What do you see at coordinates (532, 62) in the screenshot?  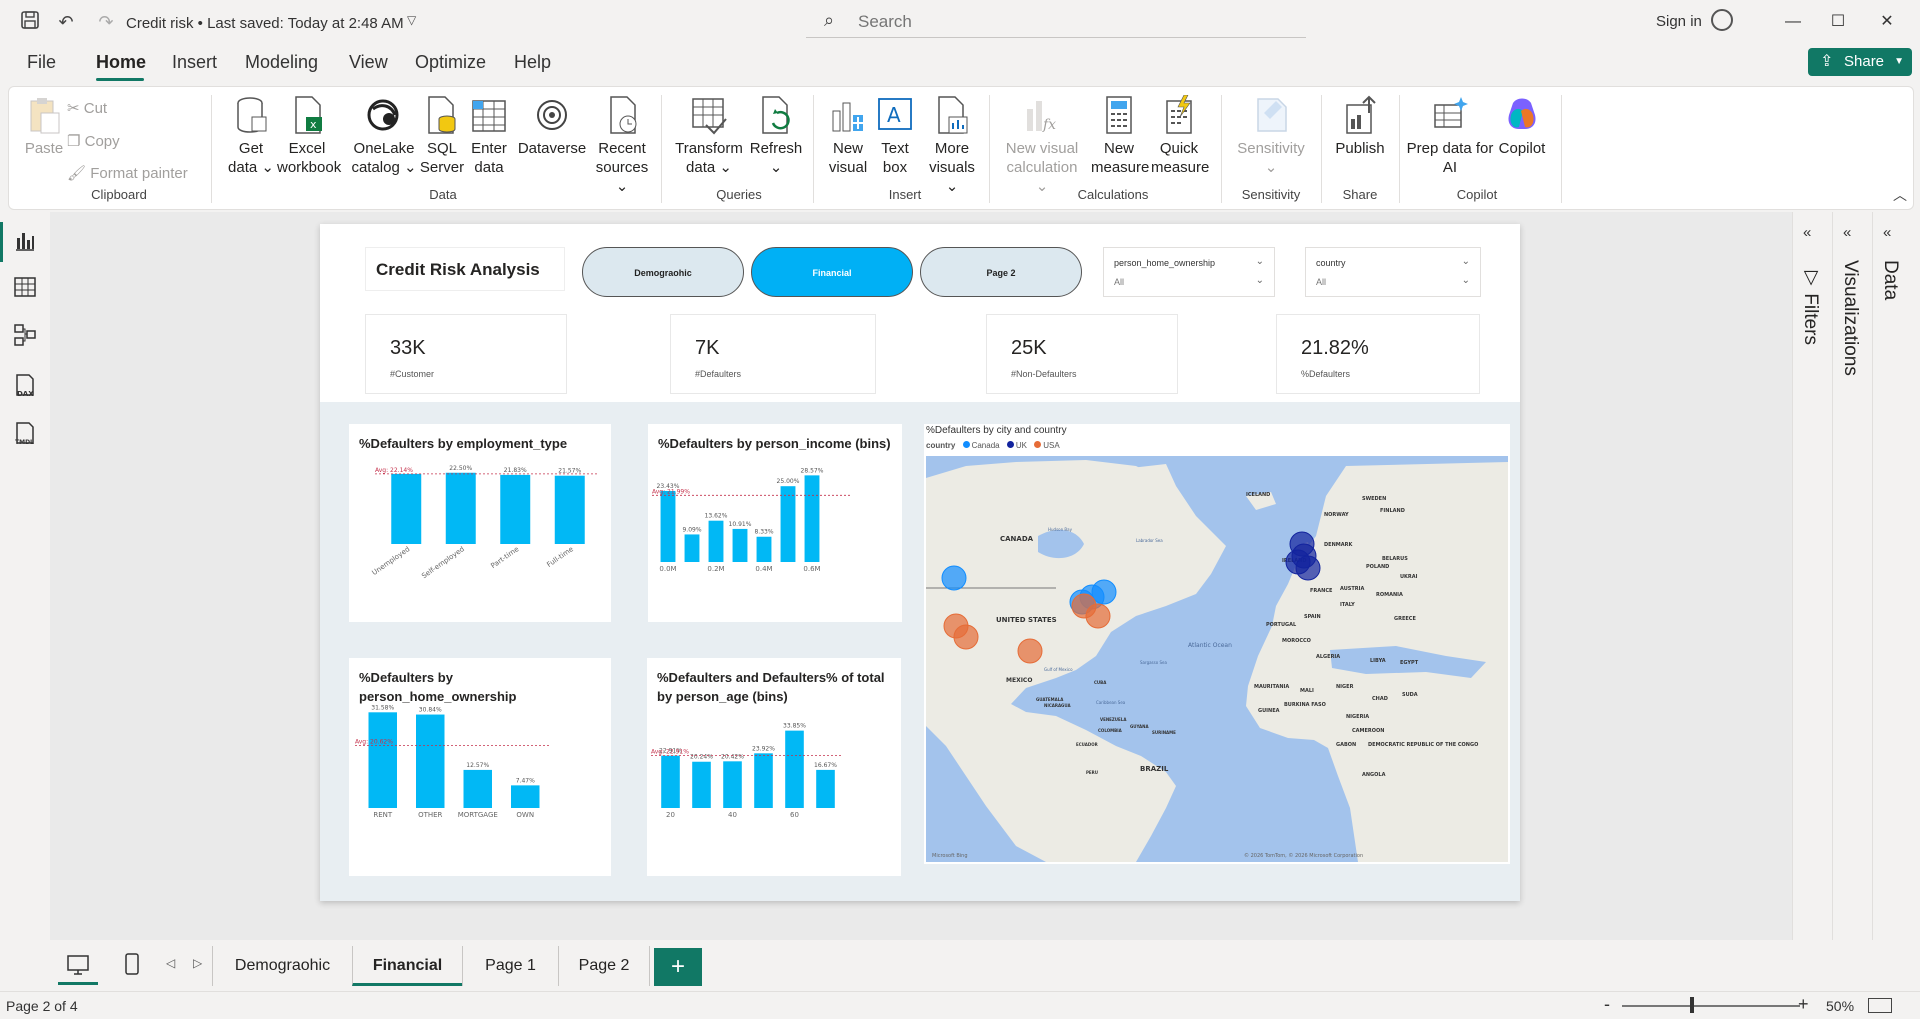 I see `menu-help: Help` at bounding box center [532, 62].